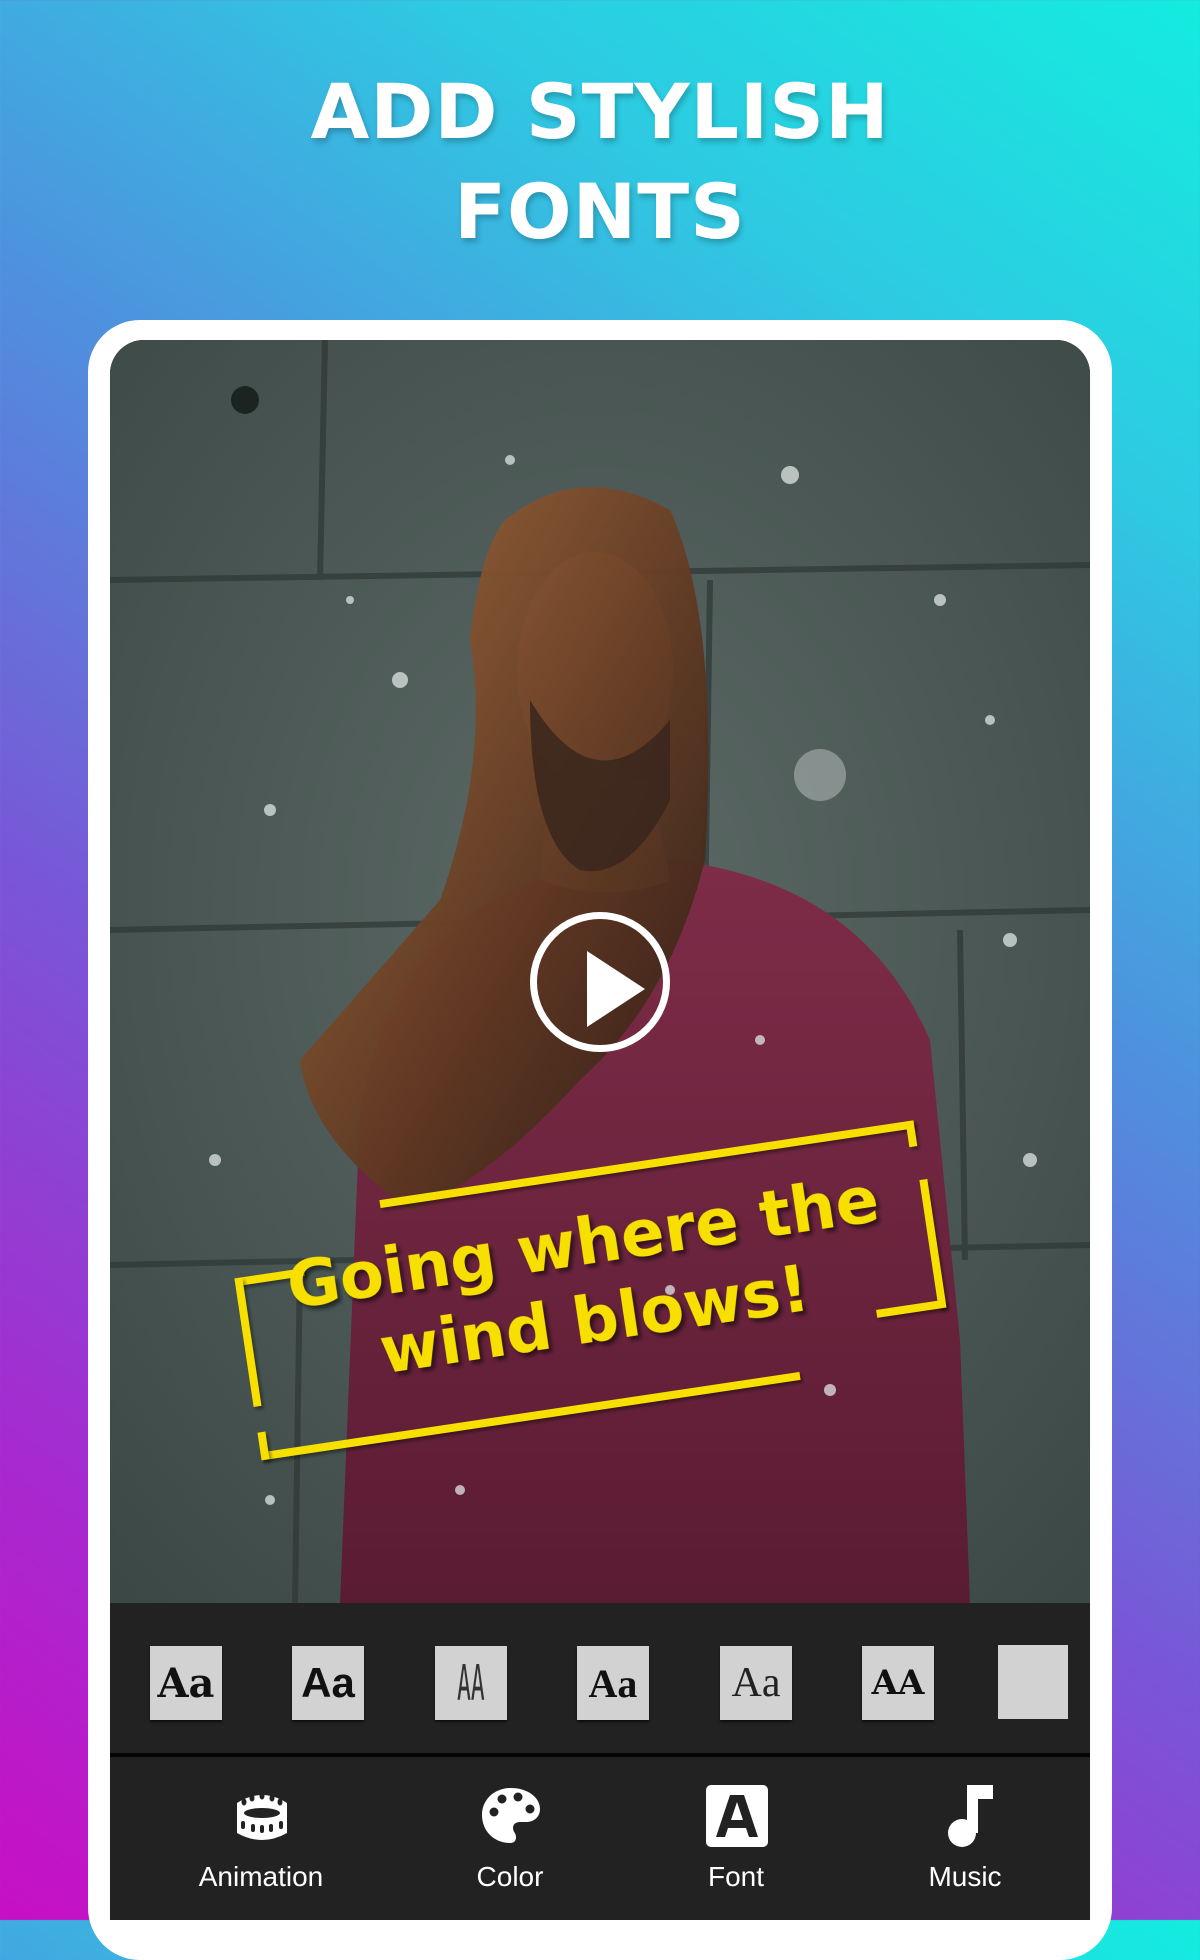  I want to click on play-button, so click(600, 982).